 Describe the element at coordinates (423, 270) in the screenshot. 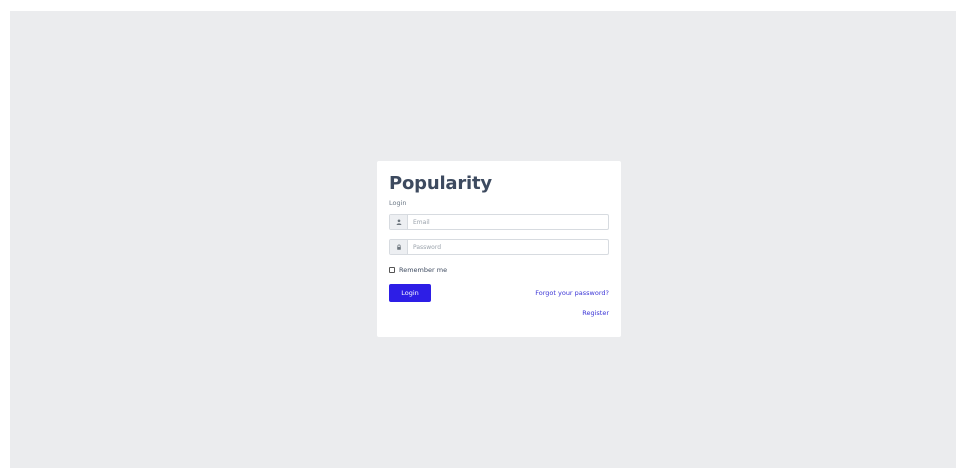

I see `remember-me-label: Remember me` at that location.